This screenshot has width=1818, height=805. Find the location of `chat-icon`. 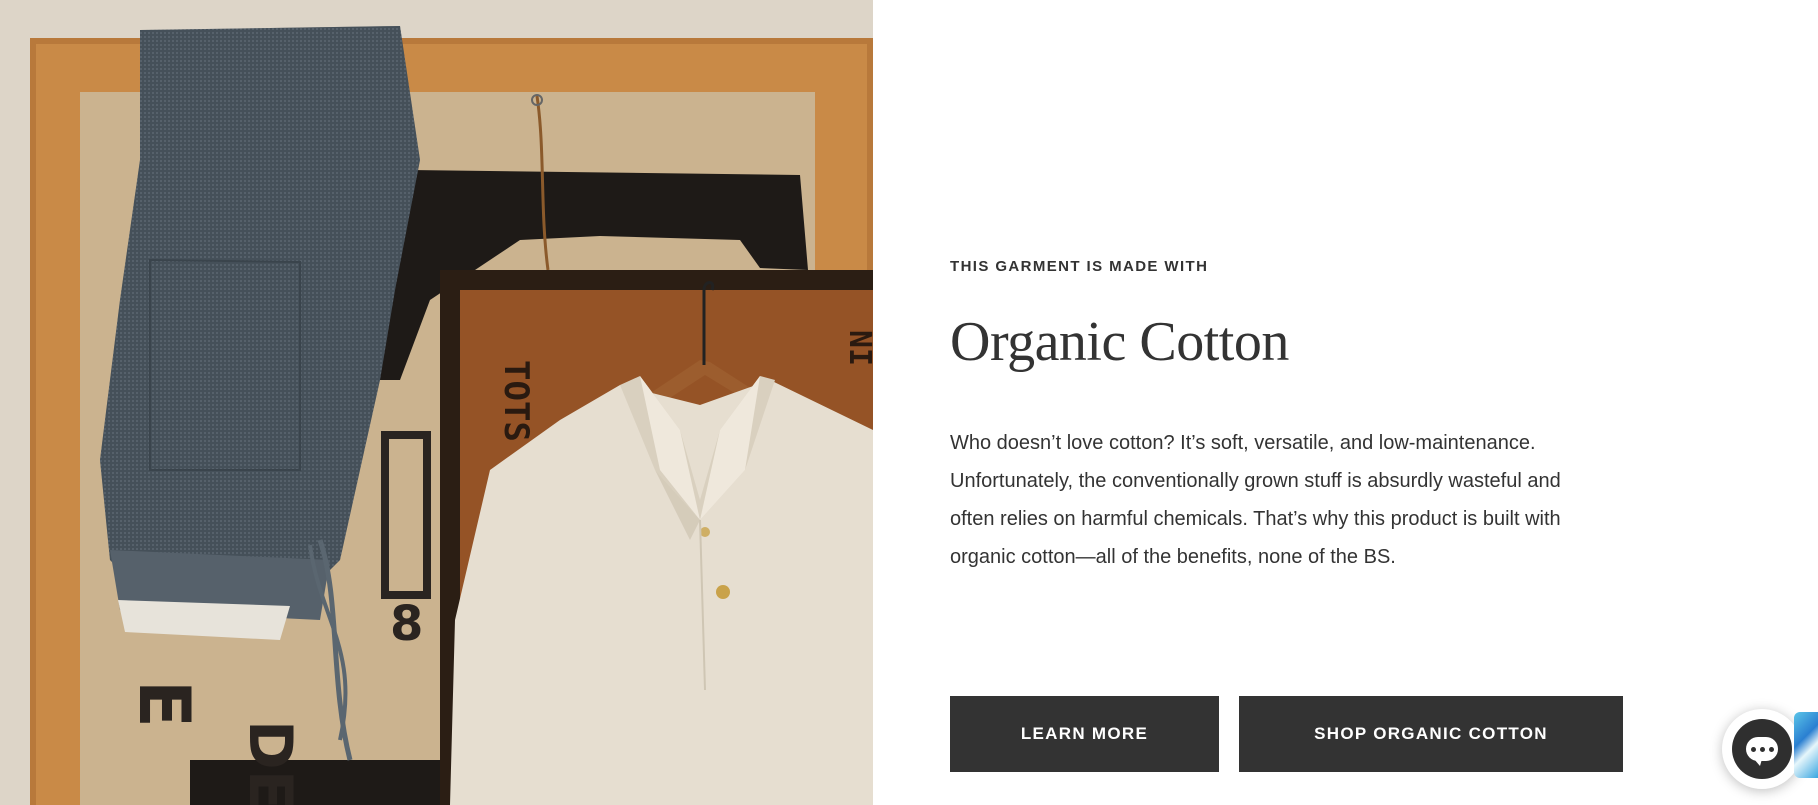

chat-icon is located at coordinates (1762, 749).